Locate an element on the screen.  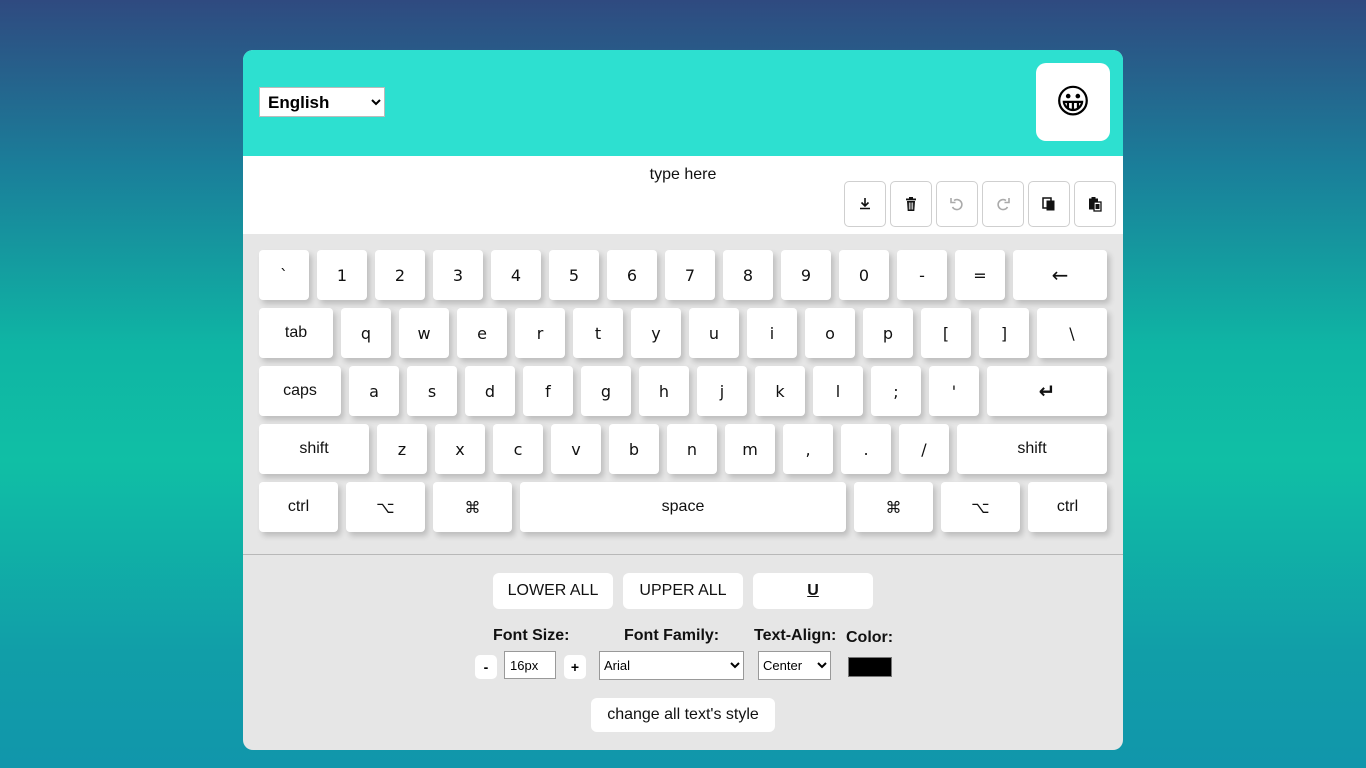
key-o: o is located at coordinates (830, 333).